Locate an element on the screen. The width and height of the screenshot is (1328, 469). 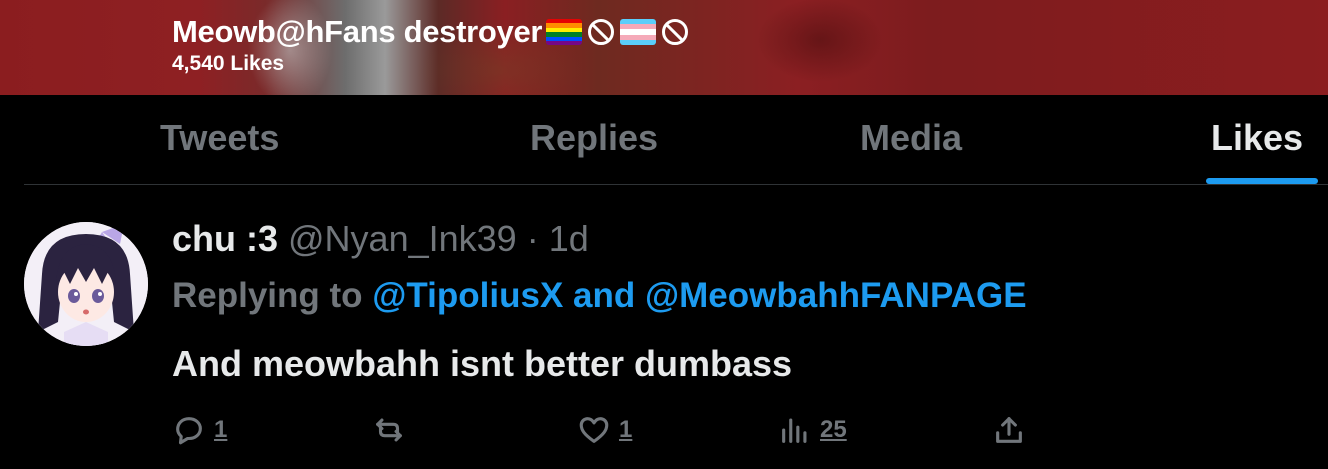
tab-media: Media is located at coordinates (911, 138).